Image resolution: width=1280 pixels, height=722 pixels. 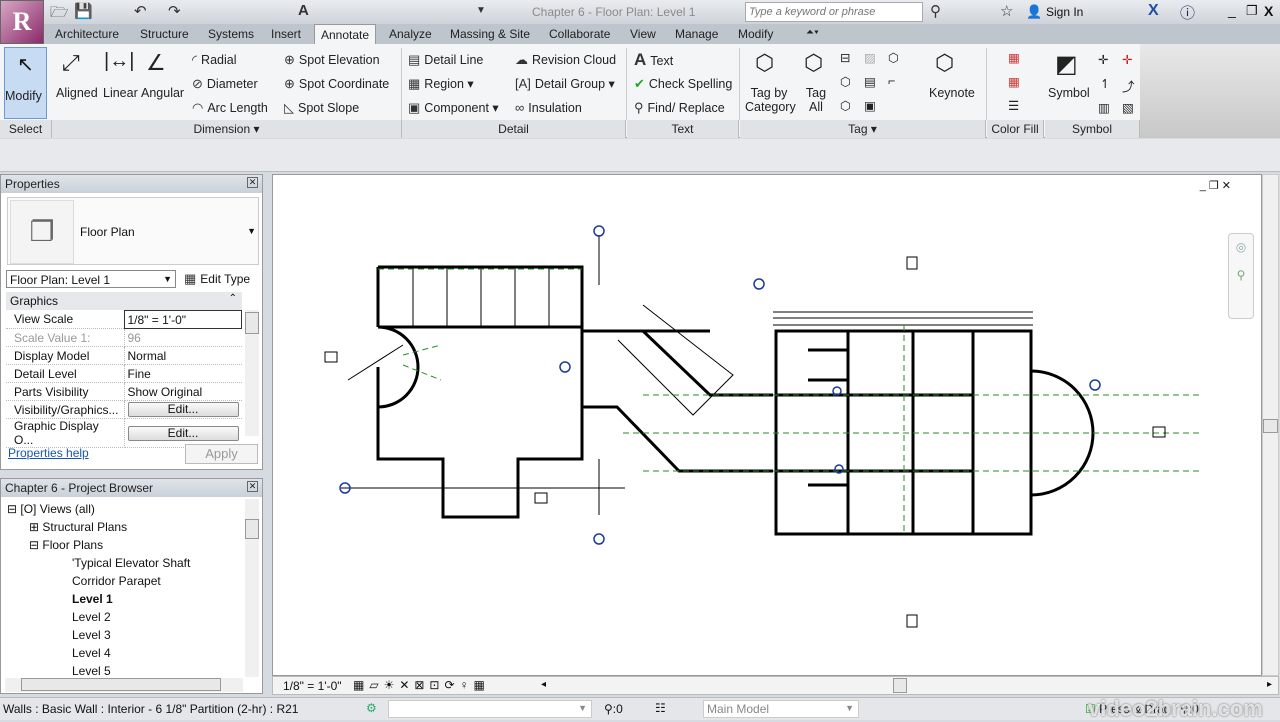 What do you see at coordinates (490, 34) in the screenshot?
I see `tab-massing-site: Massing & Site` at bounding box center [490, 34].